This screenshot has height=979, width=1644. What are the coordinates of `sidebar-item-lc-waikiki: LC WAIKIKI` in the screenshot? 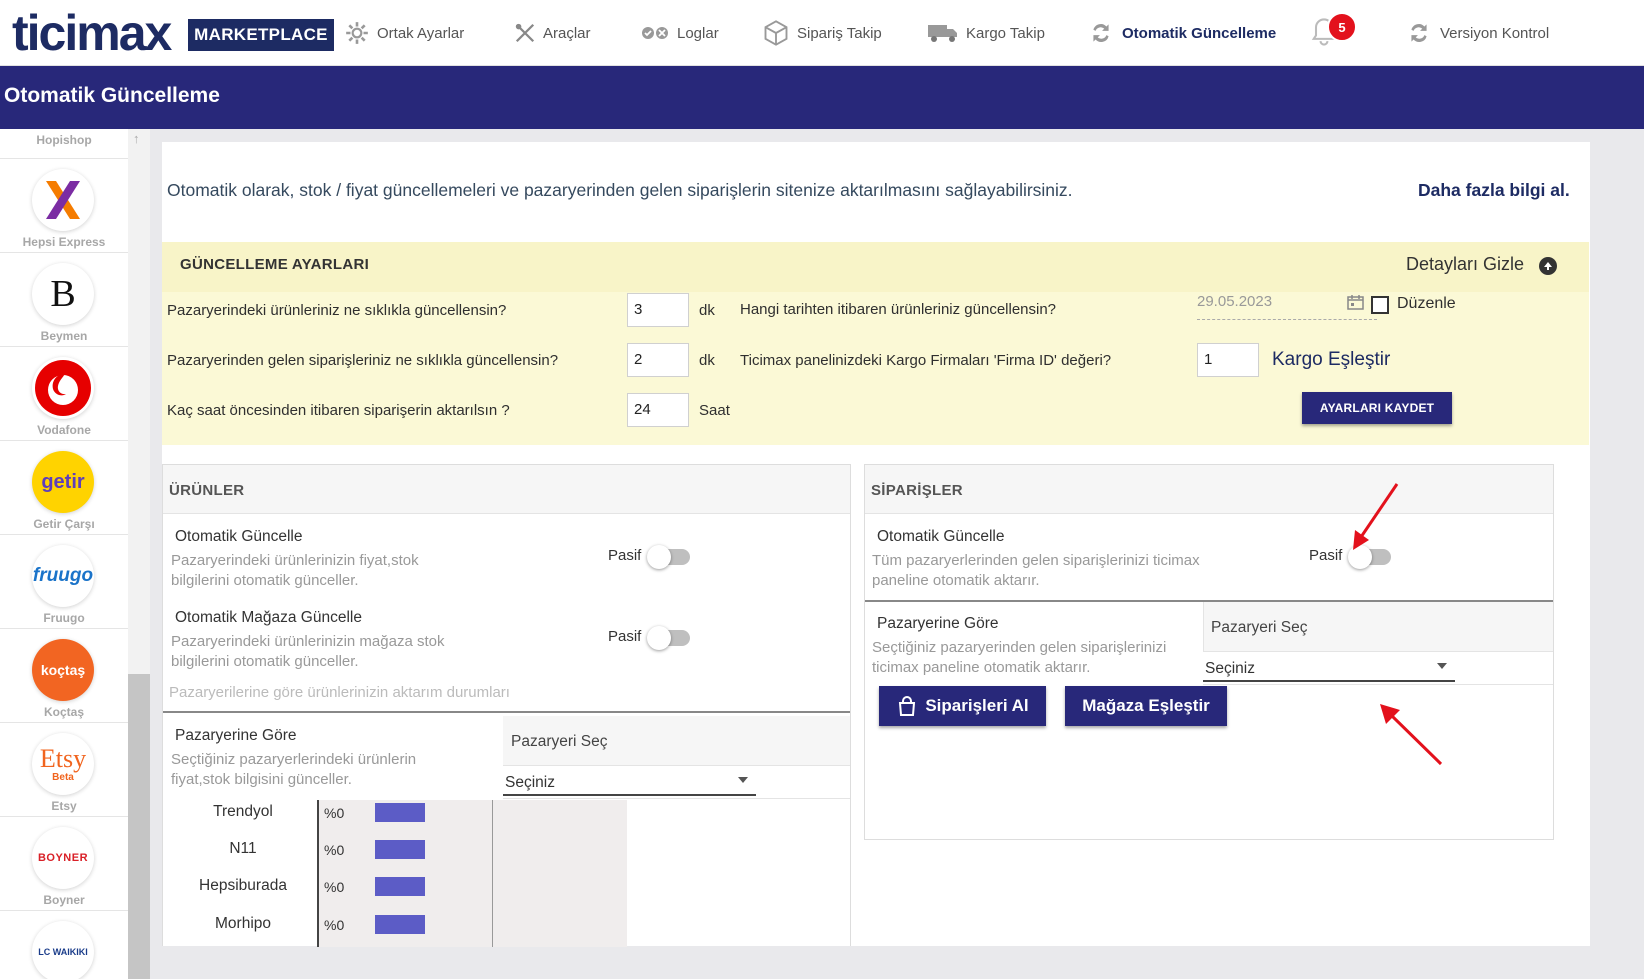 It's located at (64, 945).